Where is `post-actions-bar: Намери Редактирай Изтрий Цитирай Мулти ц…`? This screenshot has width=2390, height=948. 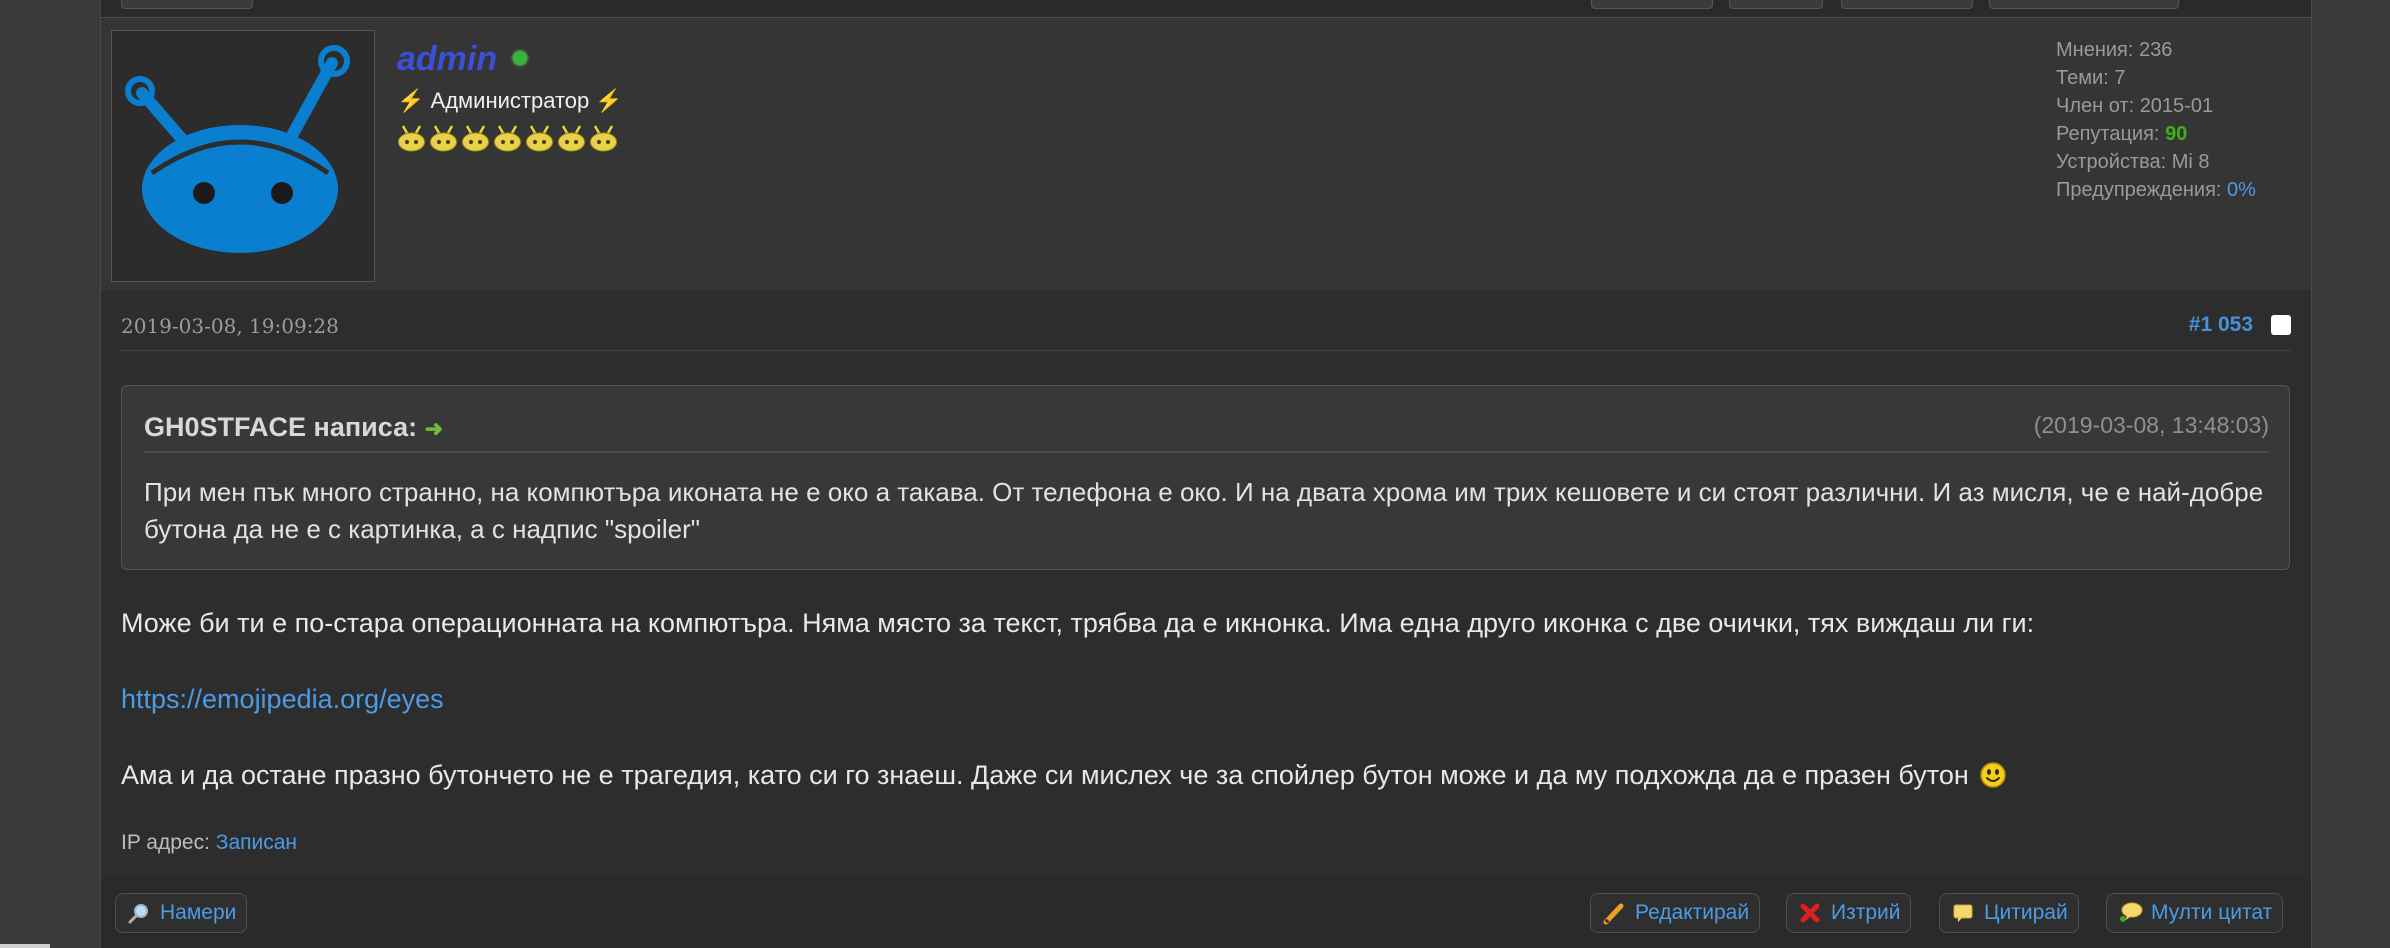 post-actions-bar: Намери Редактирай Изтрий Цитирай Мулти ц… is located at coordinates (1206, 913).